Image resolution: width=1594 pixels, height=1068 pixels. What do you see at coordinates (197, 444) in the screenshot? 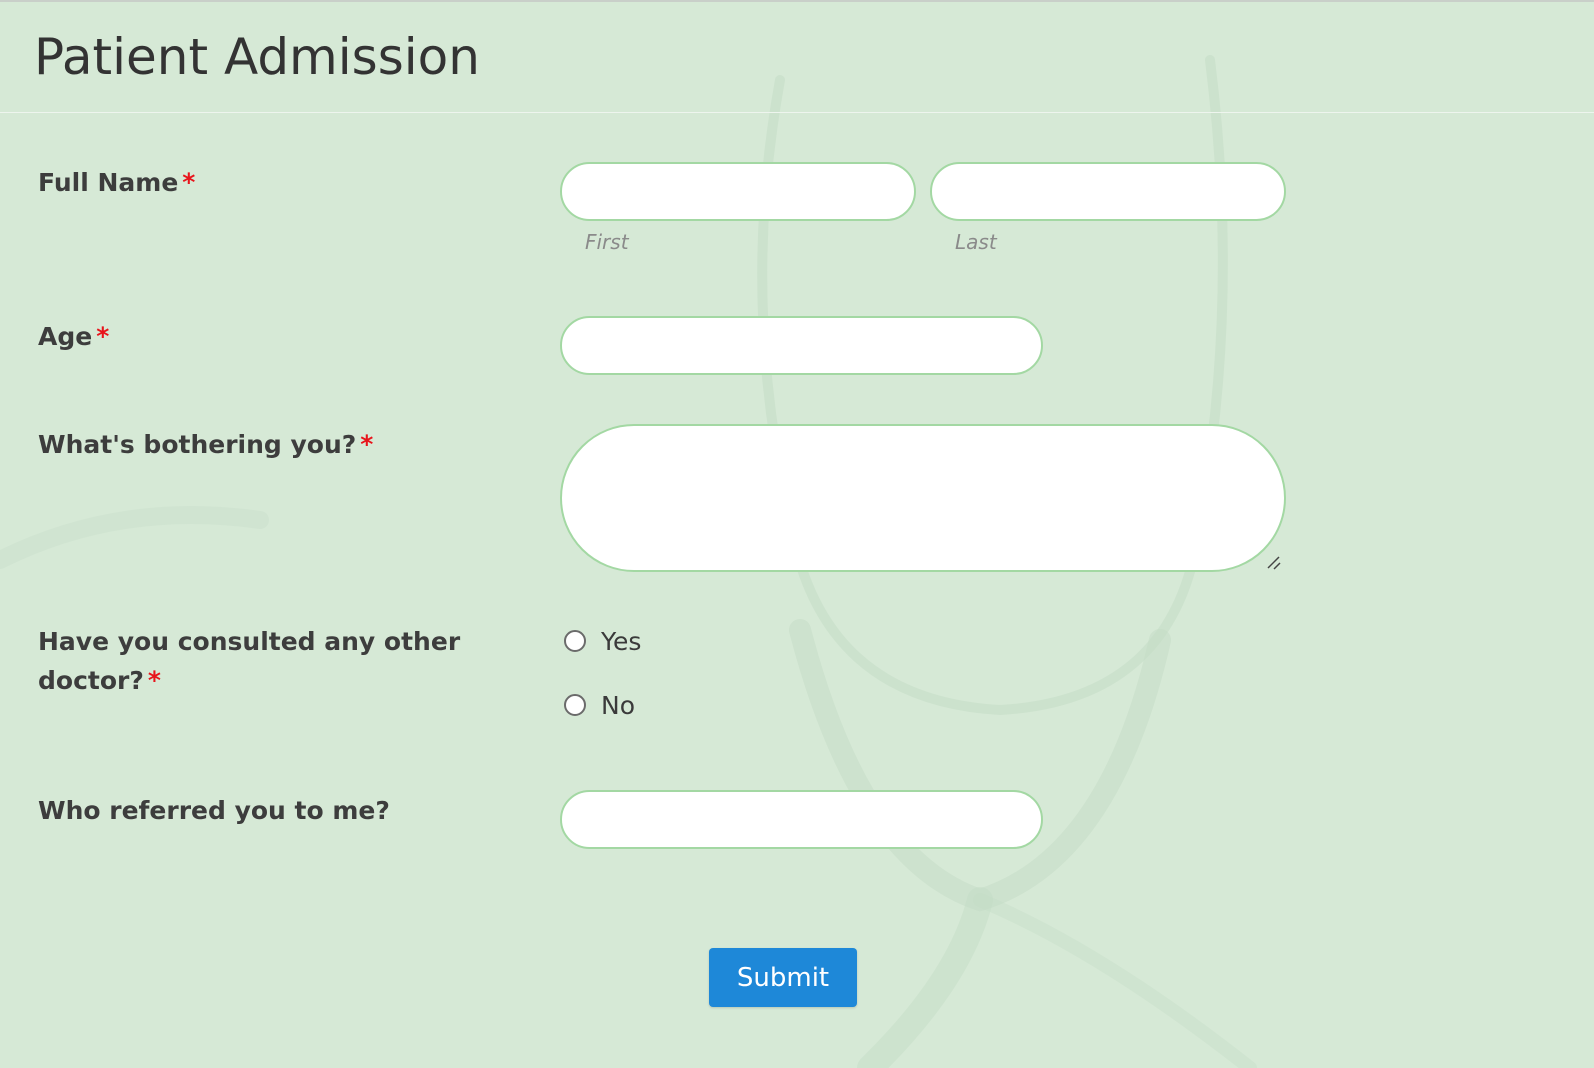
I see `bothering-label-text: What's bothering you?` at bounding box center [197, 444].